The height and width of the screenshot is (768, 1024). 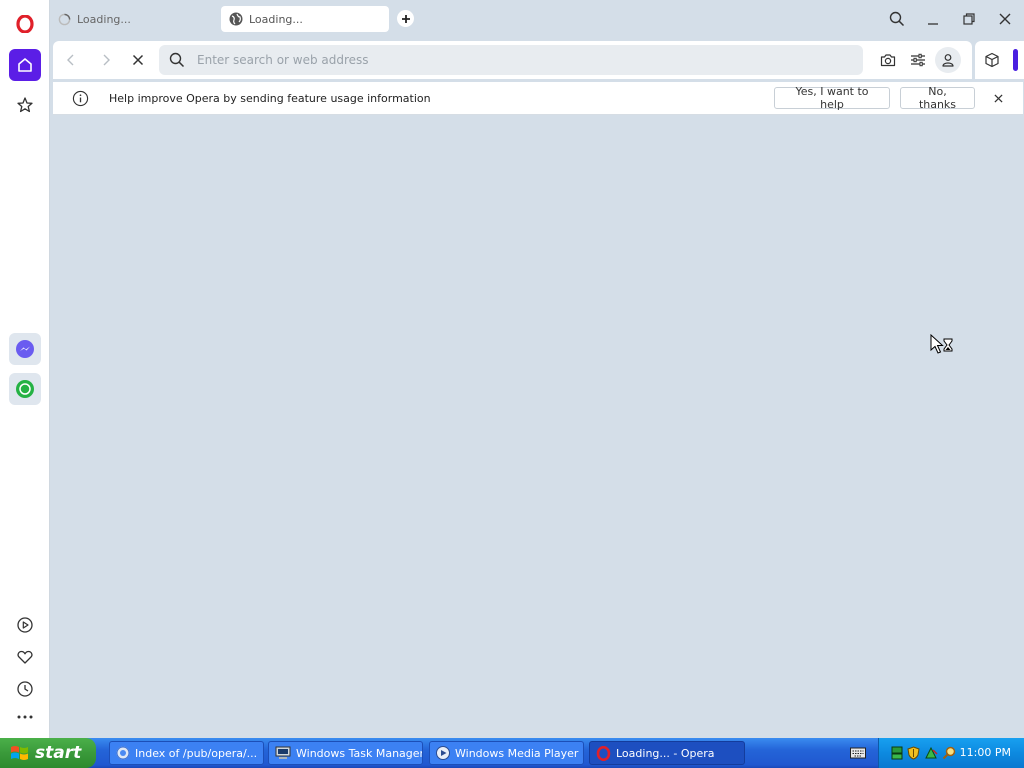 What do you see at coordinates (25, 65) in the screenshot?
I see `home-icon` at bounding box center [25, 65].